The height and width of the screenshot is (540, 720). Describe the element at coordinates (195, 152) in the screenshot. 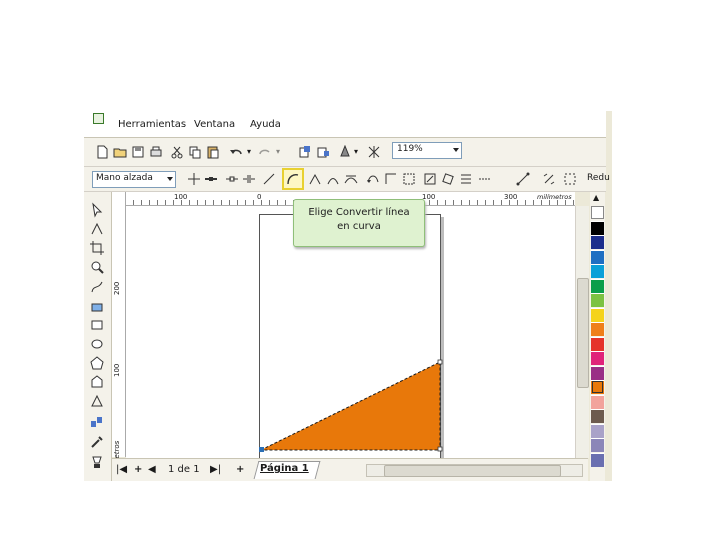

I see `copy-icon` at that location.